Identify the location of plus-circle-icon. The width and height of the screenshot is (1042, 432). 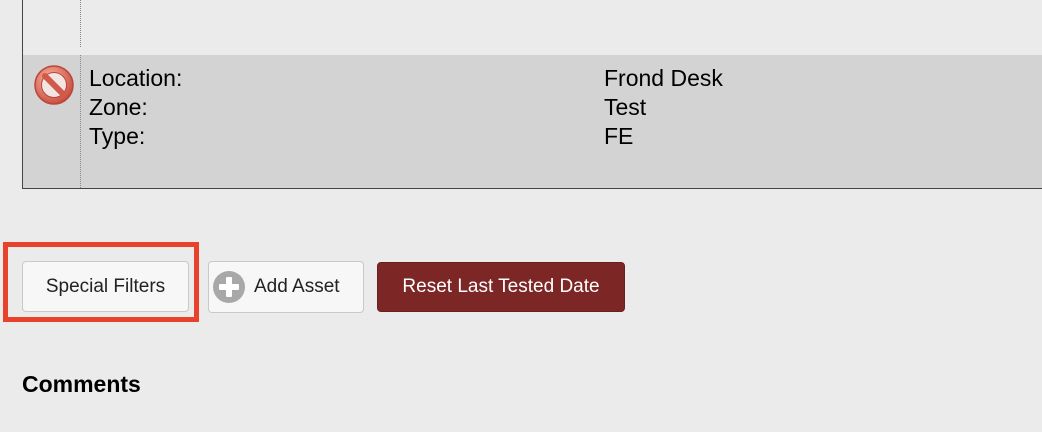
(229, 287).